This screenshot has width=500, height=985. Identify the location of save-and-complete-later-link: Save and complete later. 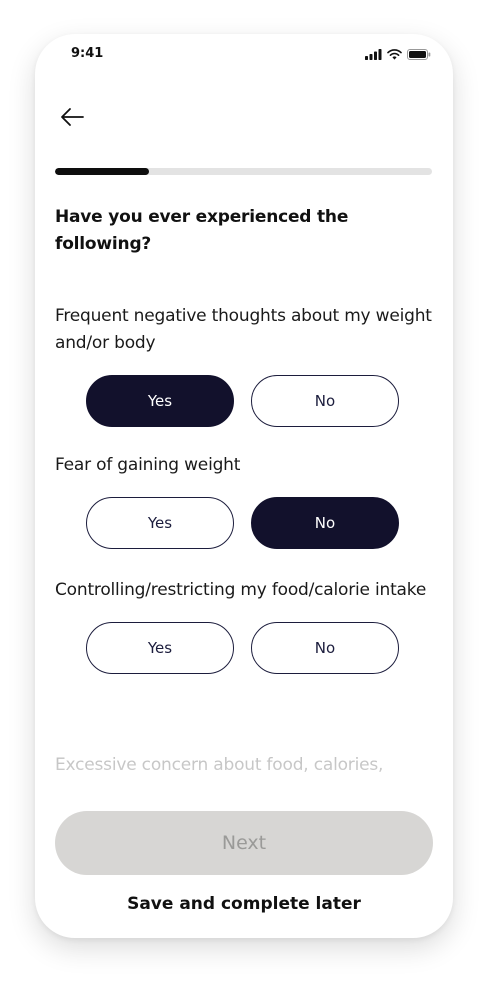
(244, 904).